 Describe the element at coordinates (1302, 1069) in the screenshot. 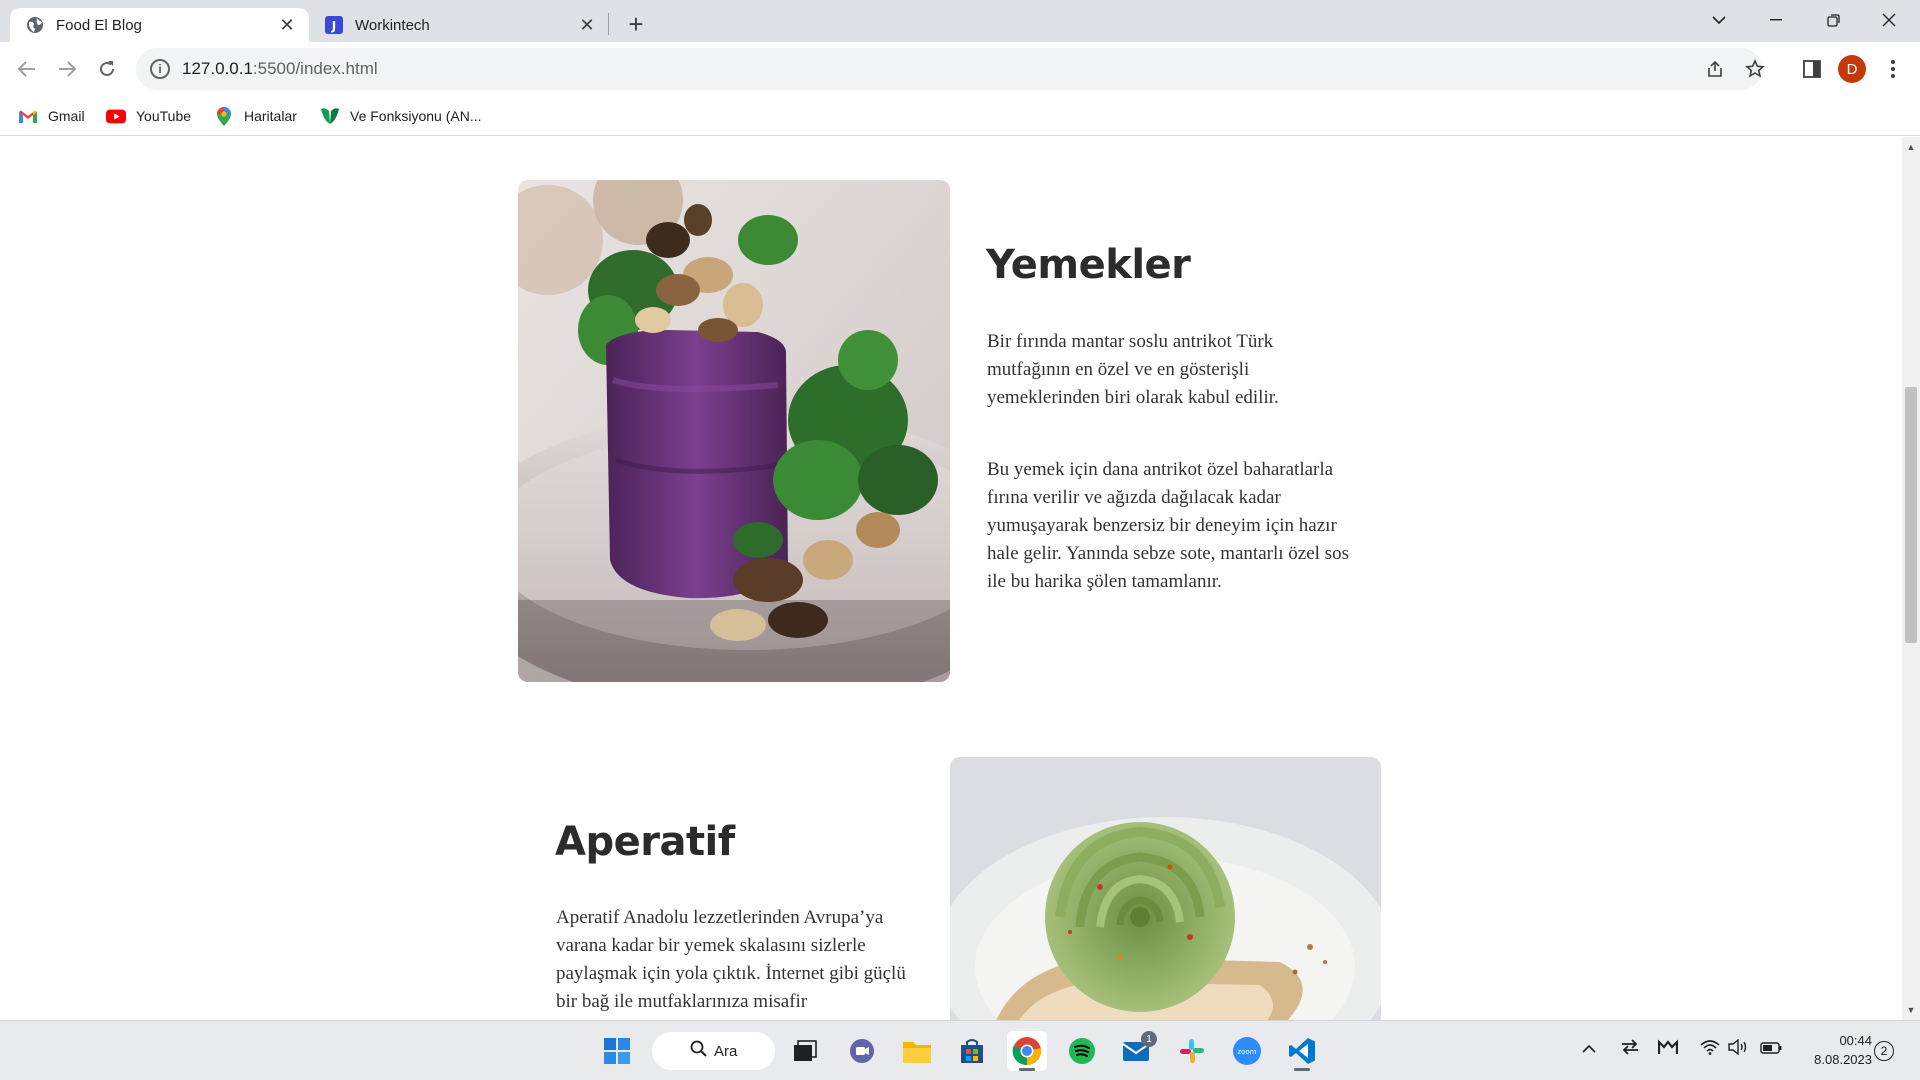

I see `running-indicator` at that location.